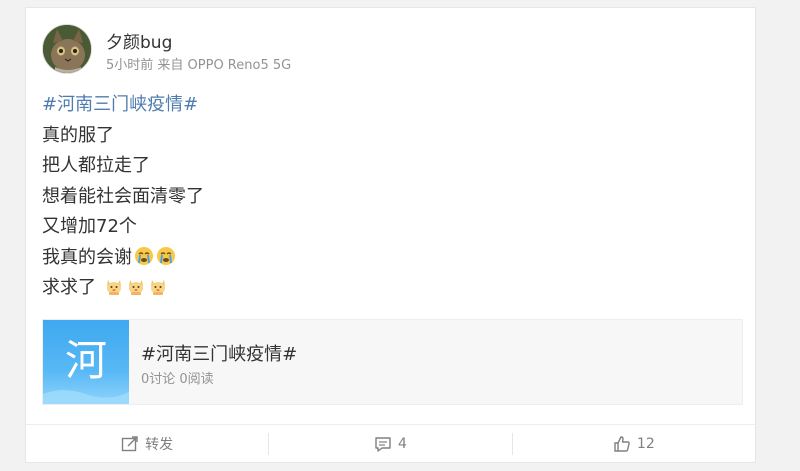 This screenshot has width=800, height=471. Describe the element at coordinates (177, 379) in the screenshot. I see `topic-stats: 0讨论 0阅读` at that location.